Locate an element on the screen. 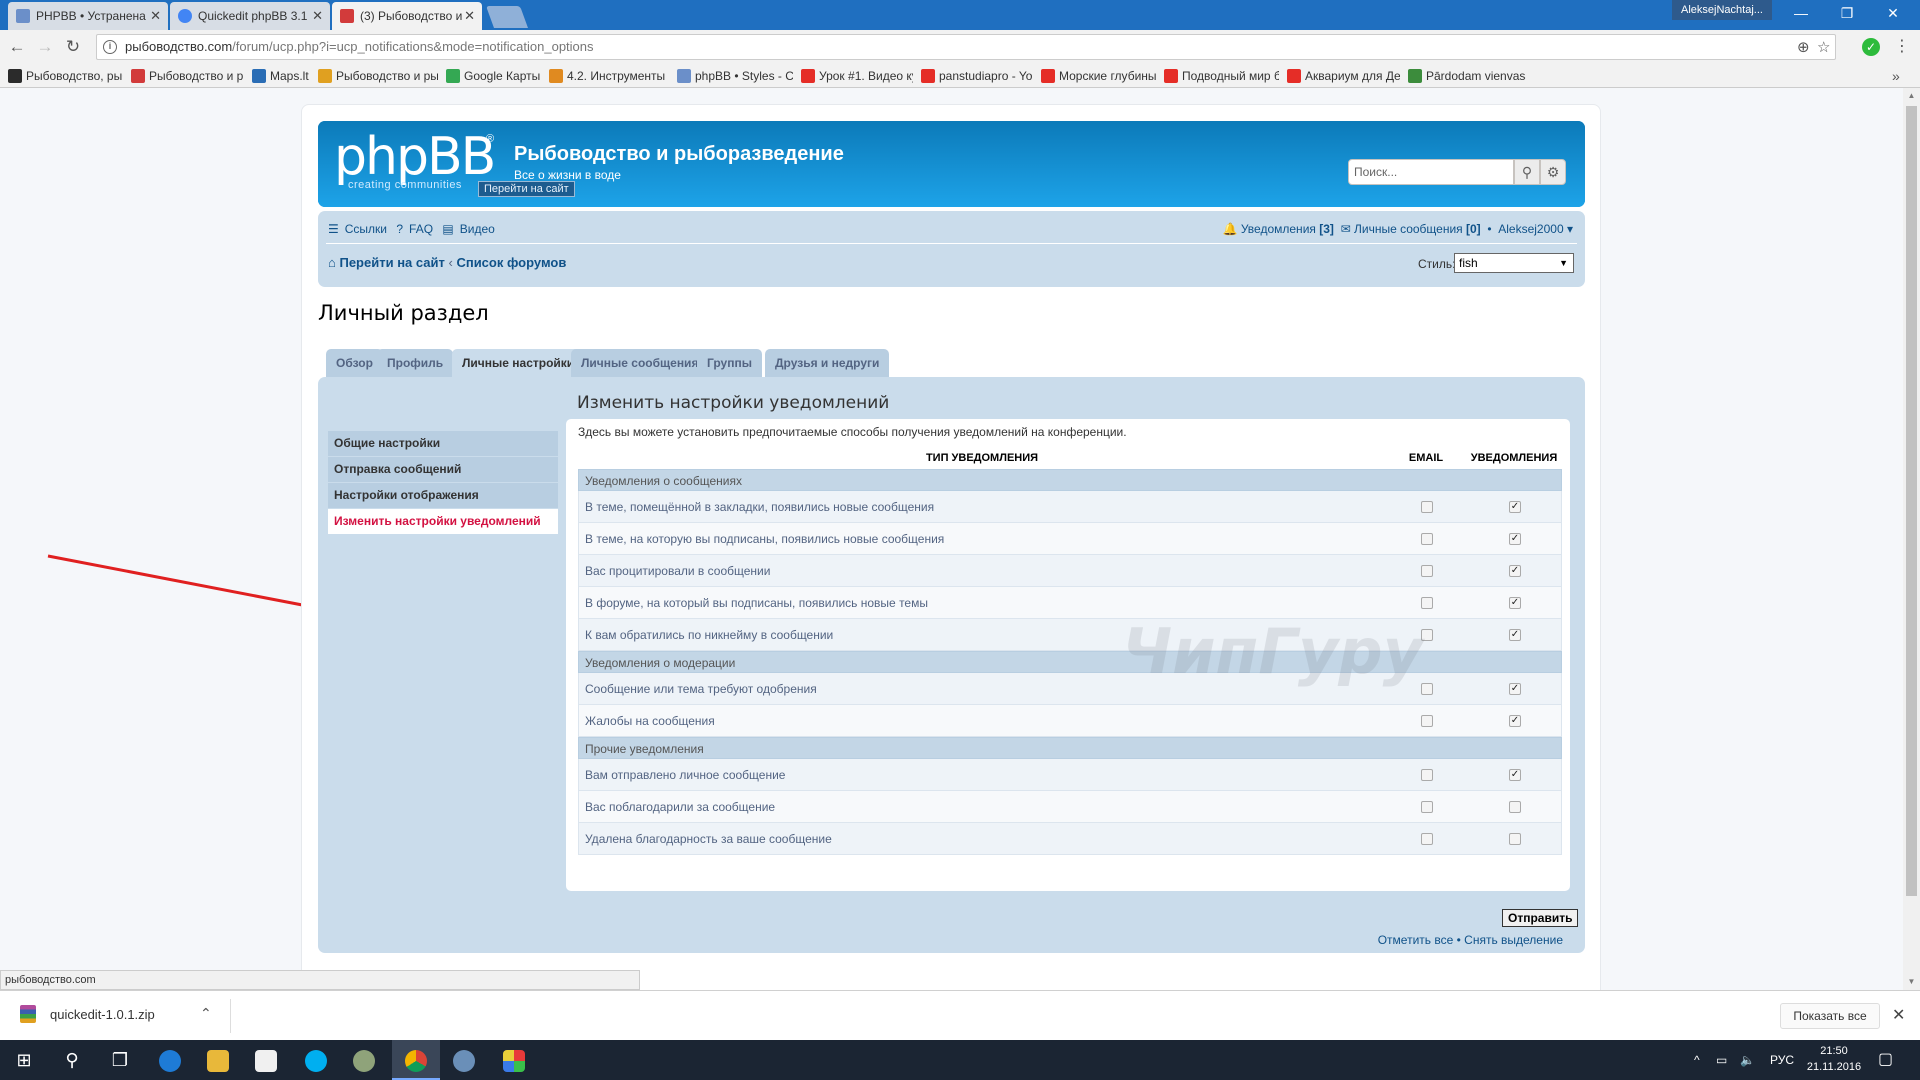 The image size is (1920, 1080). new-tab-button is located at coordinates (507, 17).